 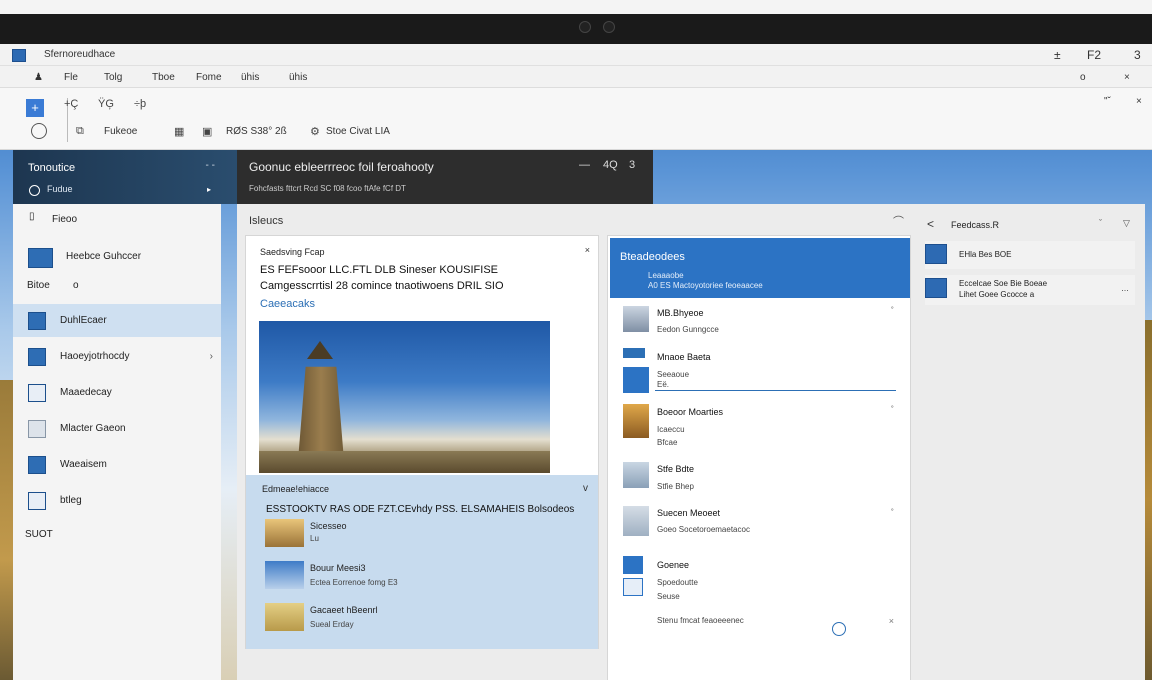 What do you see at coordinates (117, 428) in the screenshot?
I see `nav-item-5: Mlacter Gaeon` at bounding box center [117, 428].